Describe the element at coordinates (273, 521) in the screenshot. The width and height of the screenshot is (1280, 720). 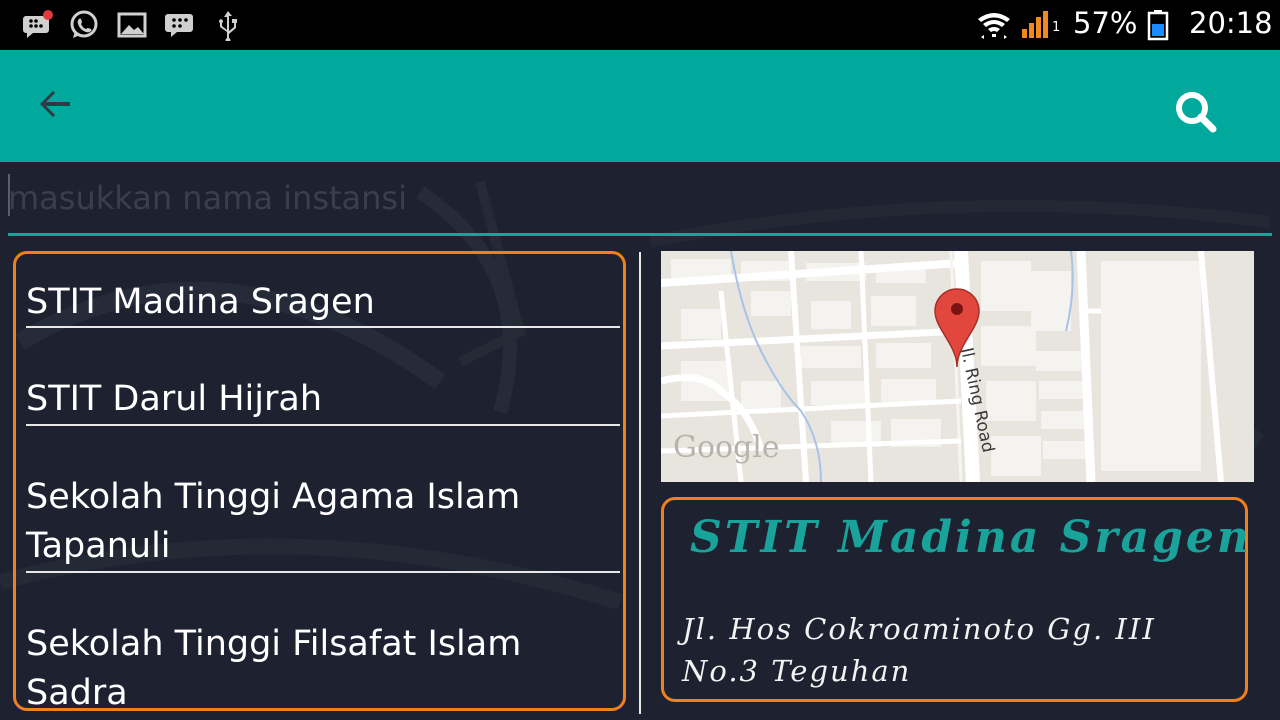
I see `list-item-label: Sekolah Tinggi Agama Islam Tapanuli` at that location.